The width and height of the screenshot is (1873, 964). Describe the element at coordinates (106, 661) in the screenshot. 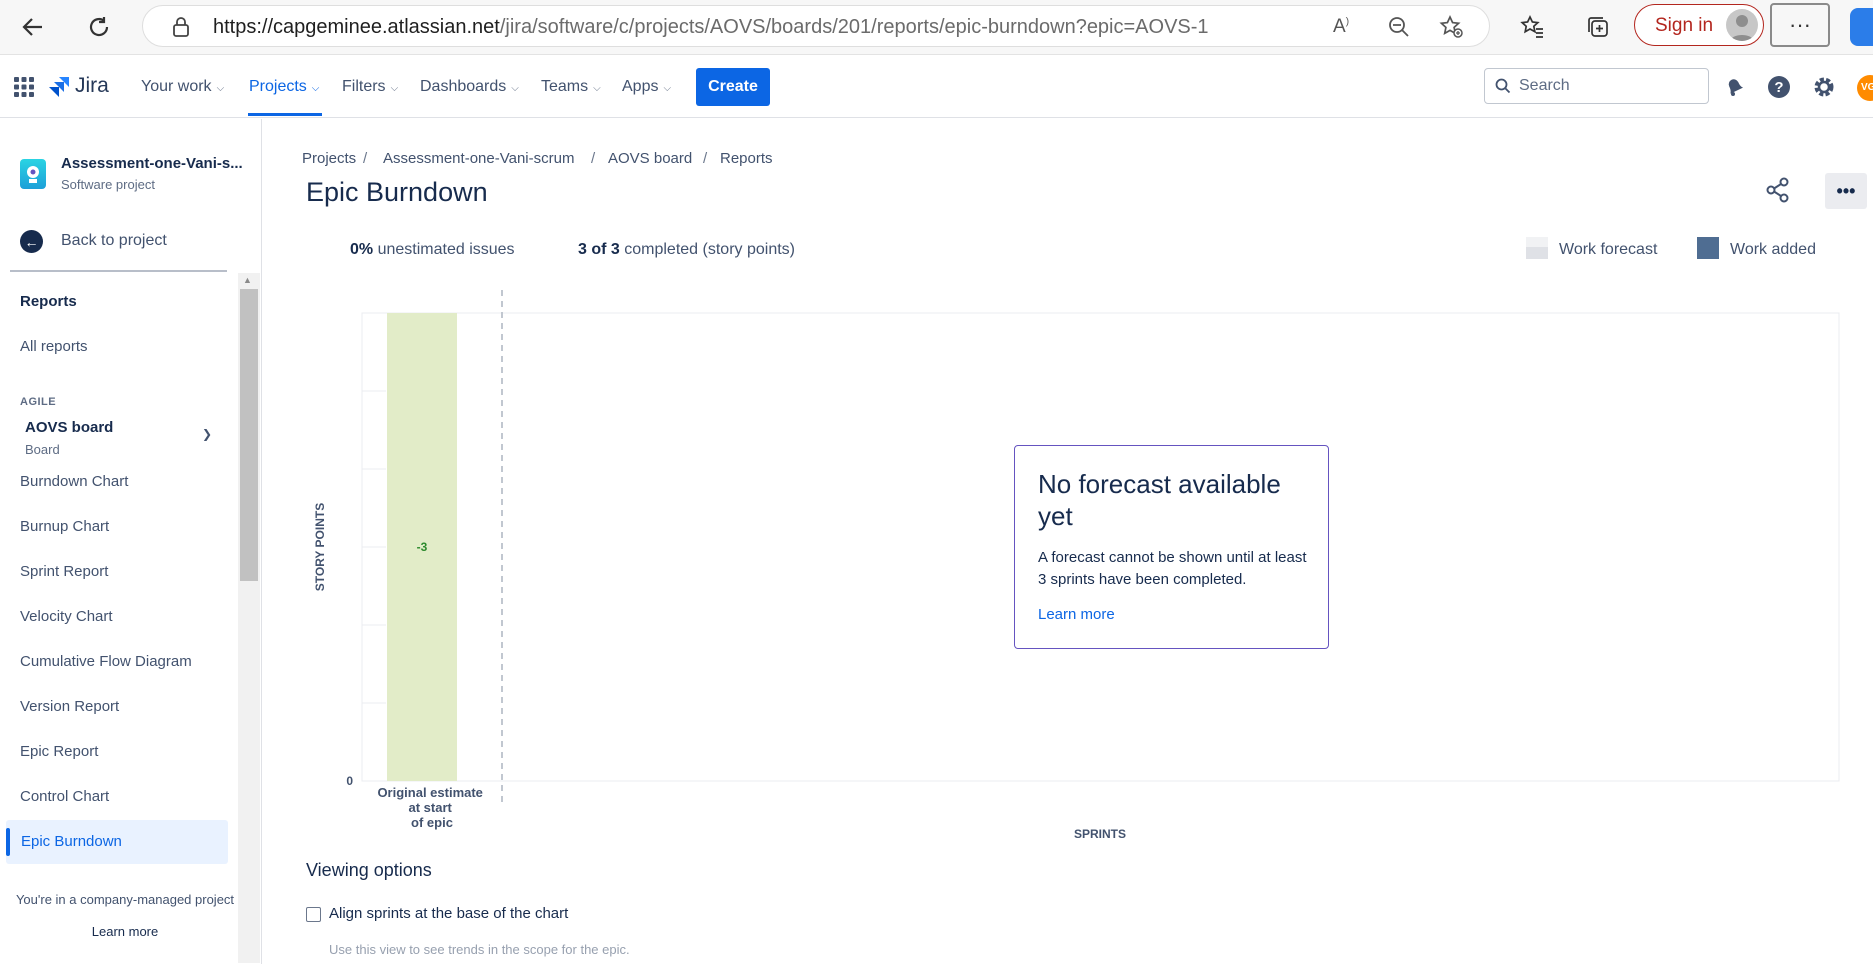

I see `sidebar-item-cumulative-flow: Cumulative Flow Diagram` at that location.